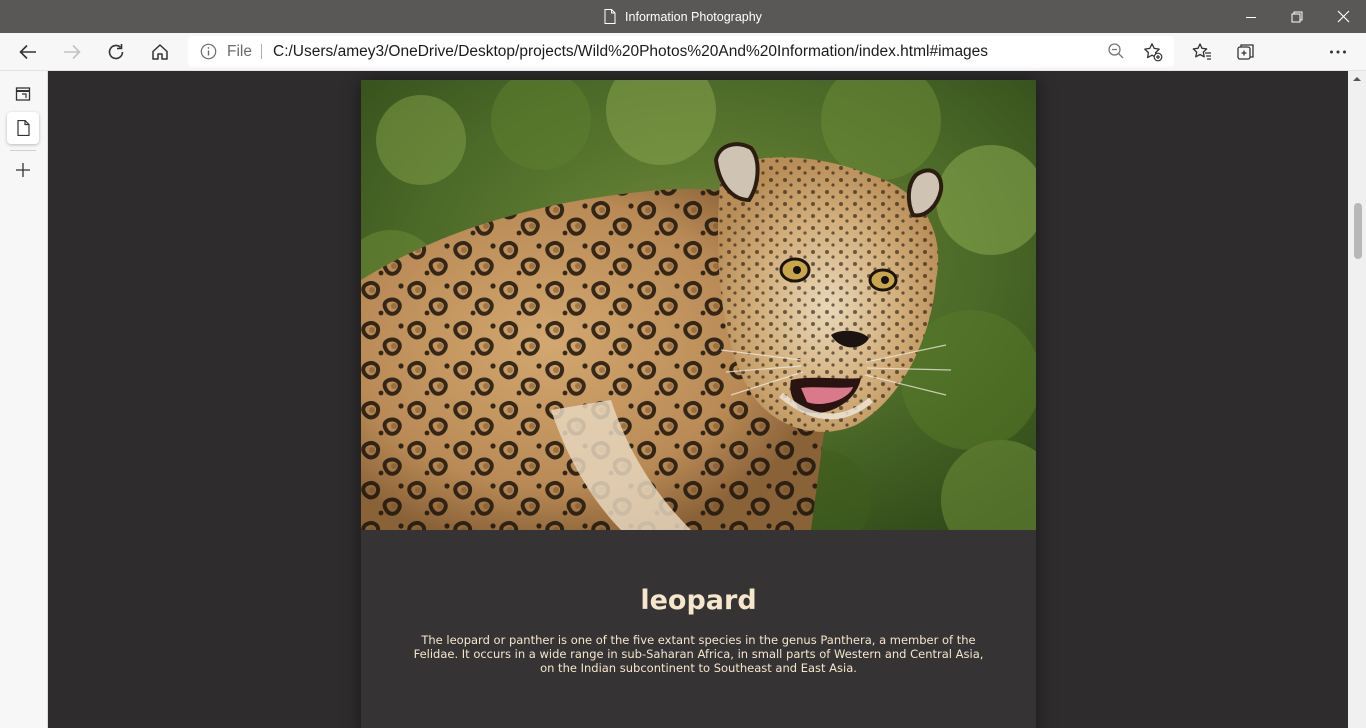 The height and width of the screenshot is (728, 1366). What do you see at coordinates (693, 16) in the screenshot?
I see `window-title: Information Photography` at bounding box center [693, 16].